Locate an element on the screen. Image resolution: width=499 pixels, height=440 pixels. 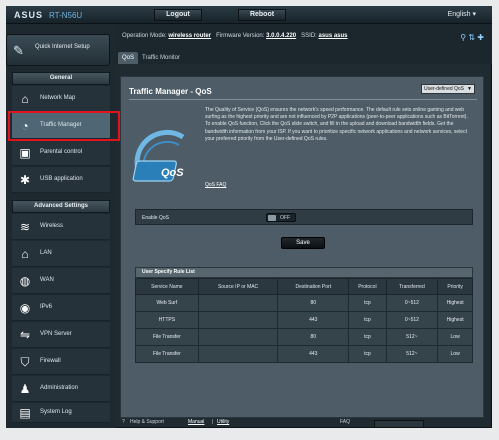
usb-icon: ✱ is located at coordinates (25, 180).